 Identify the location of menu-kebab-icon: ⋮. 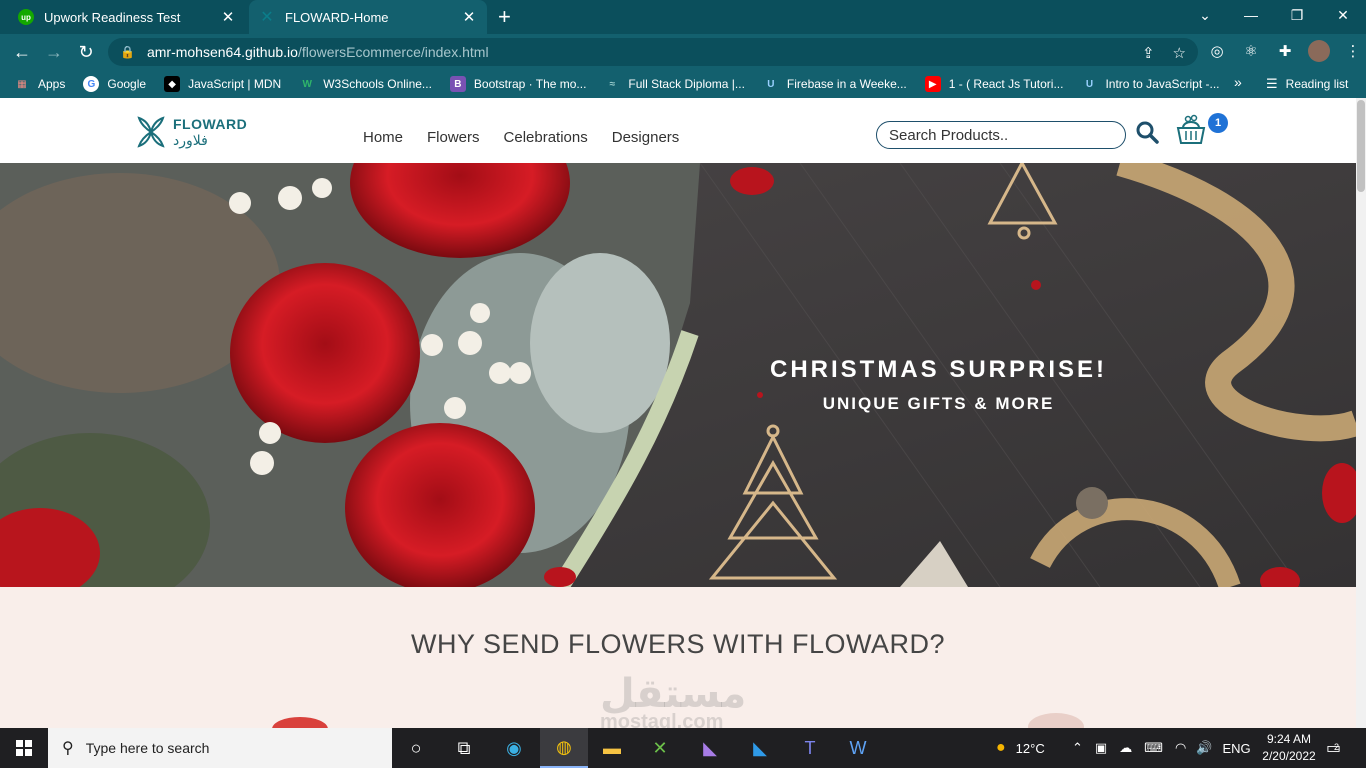
(1353, 51).